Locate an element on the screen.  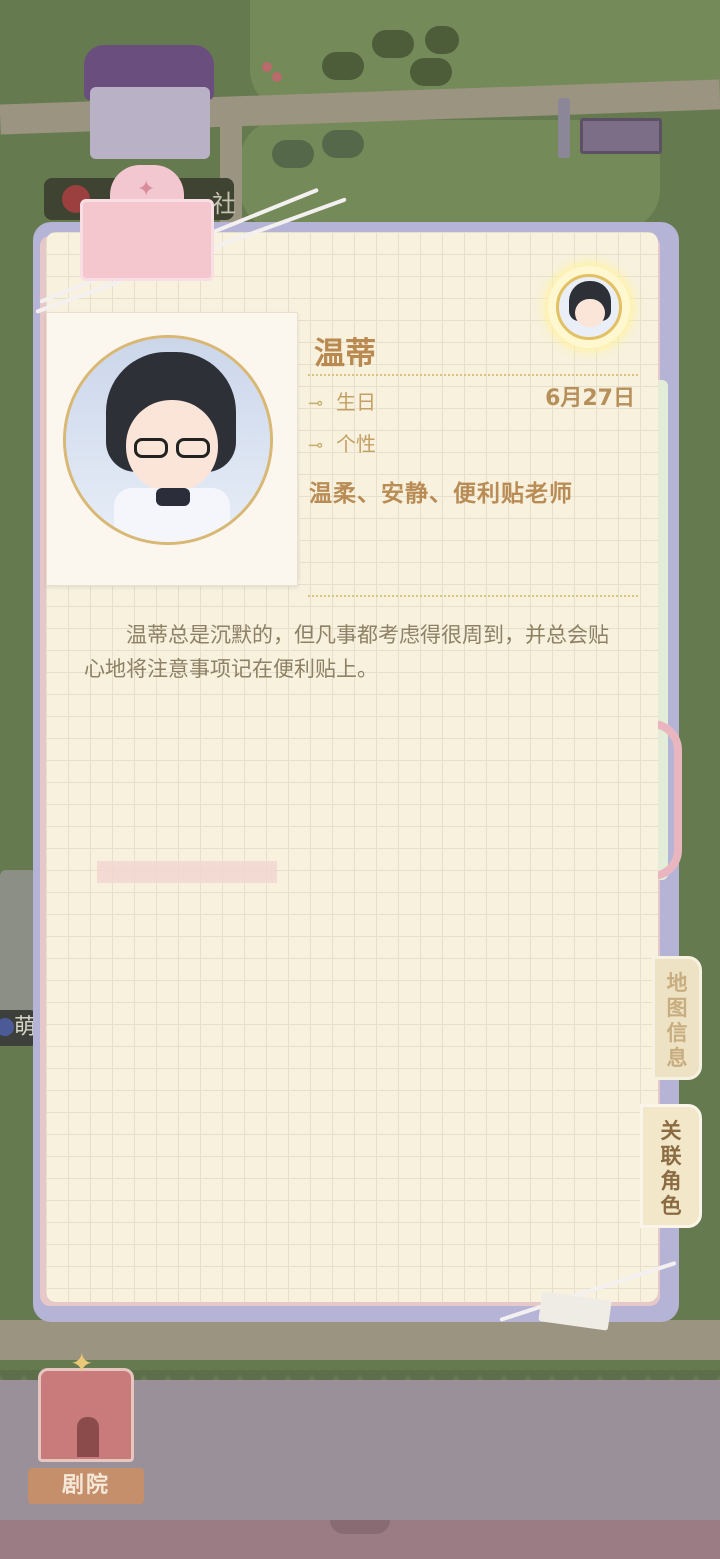
personality-label: ⊸ 个性 is located at coordinates (342, 442).